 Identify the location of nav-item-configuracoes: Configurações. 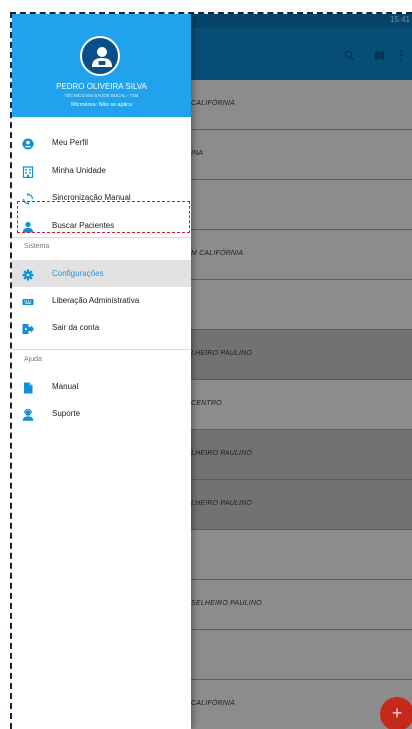
(101, 273).